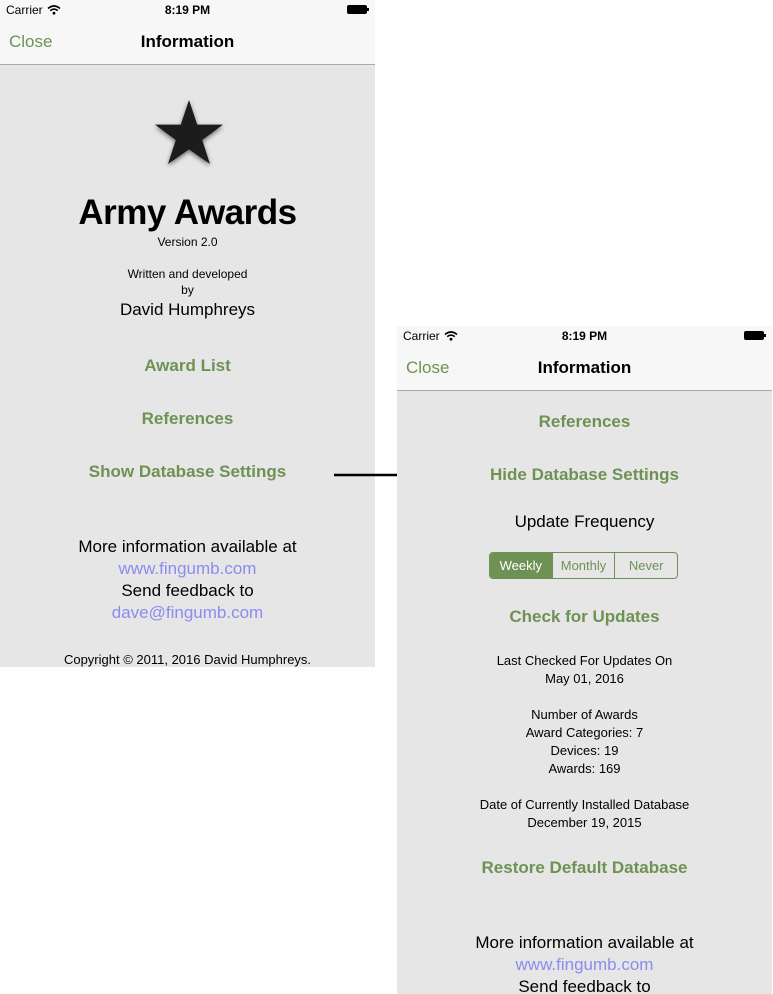 Image resolution: width=773 pixels, height=994 pixels. What do you see at coordinates (584, 678) in the screenshot?
I see `last-checked-date: May 01, 2016` at bounding box center [584, 678].